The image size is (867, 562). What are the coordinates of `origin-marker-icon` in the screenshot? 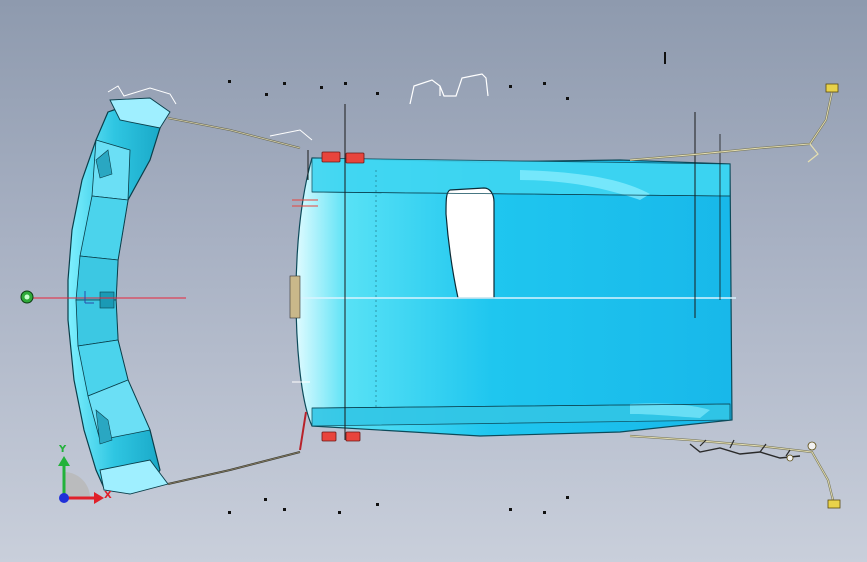 It's located at (27, 297).